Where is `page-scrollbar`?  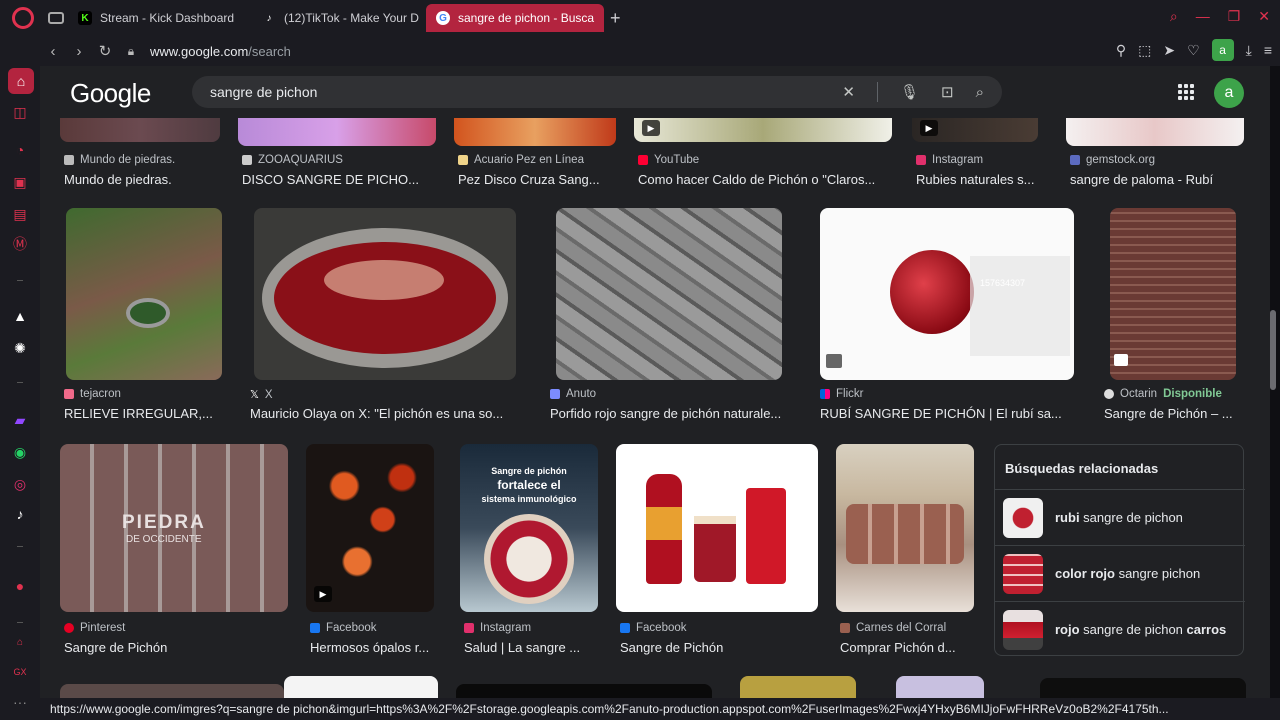 page-scrollbar is located at coordinates (1273, 350).